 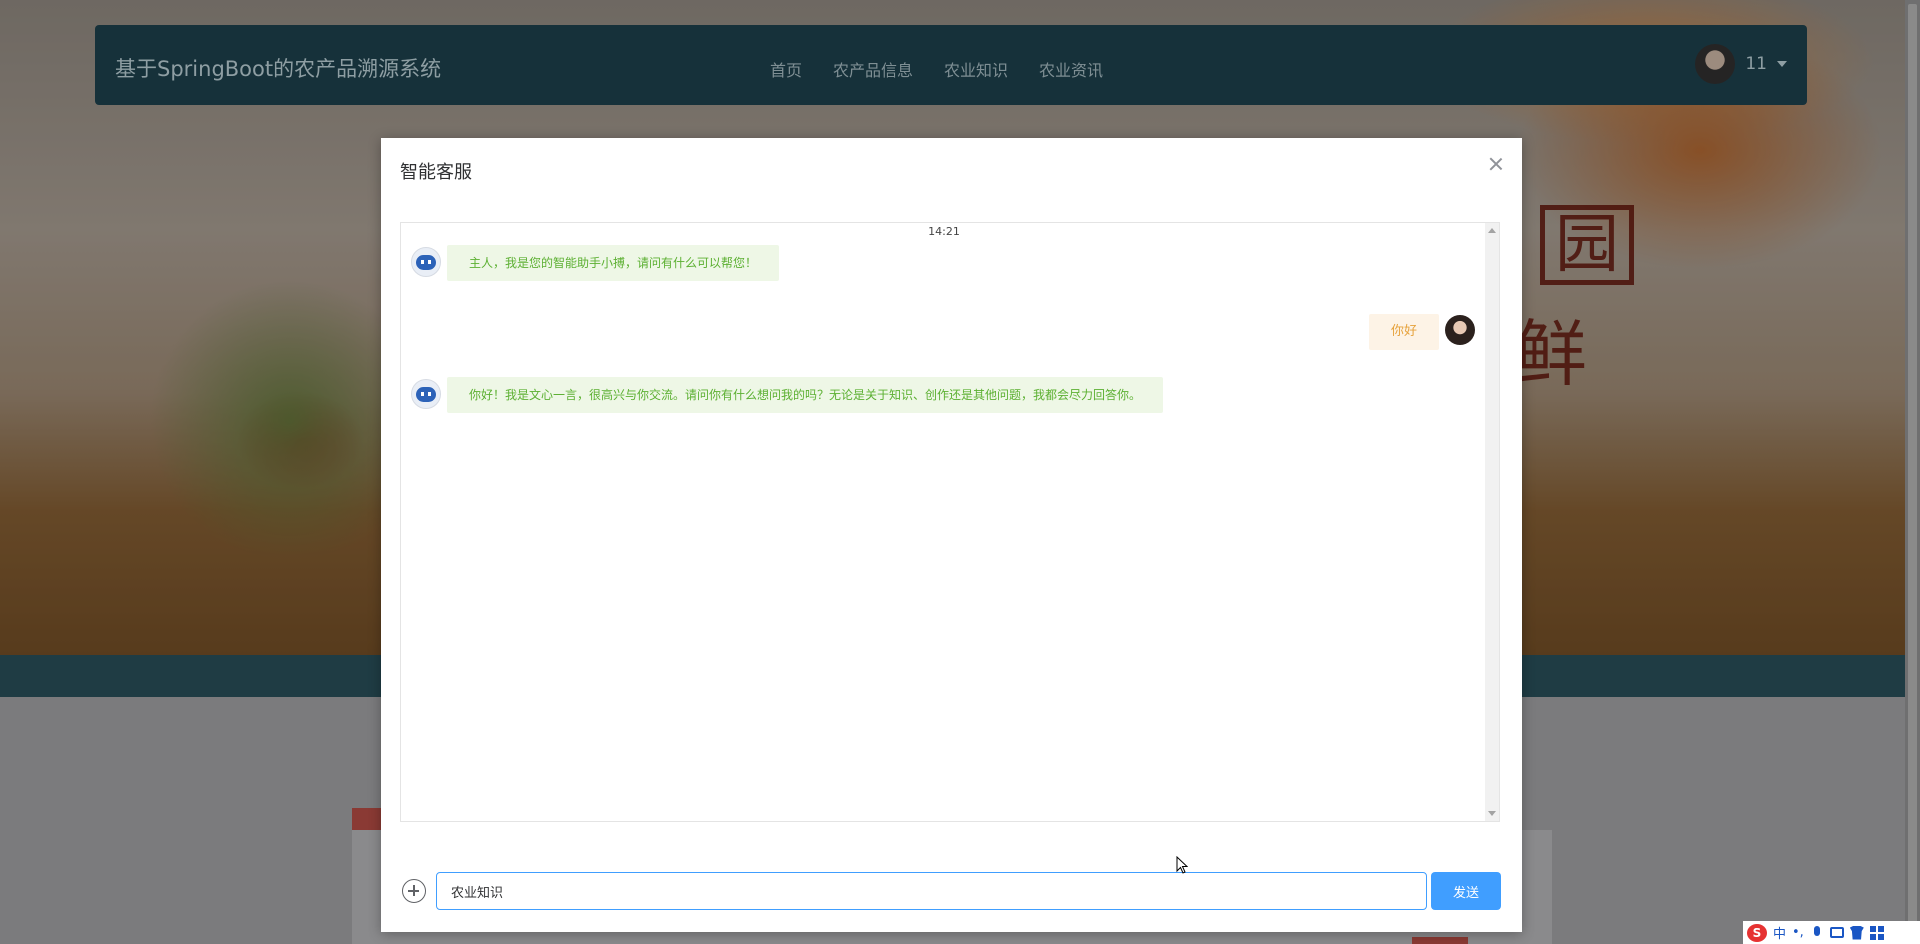 I want to click on ime-mode-toggle: 中, so click(x=1779, y=932).